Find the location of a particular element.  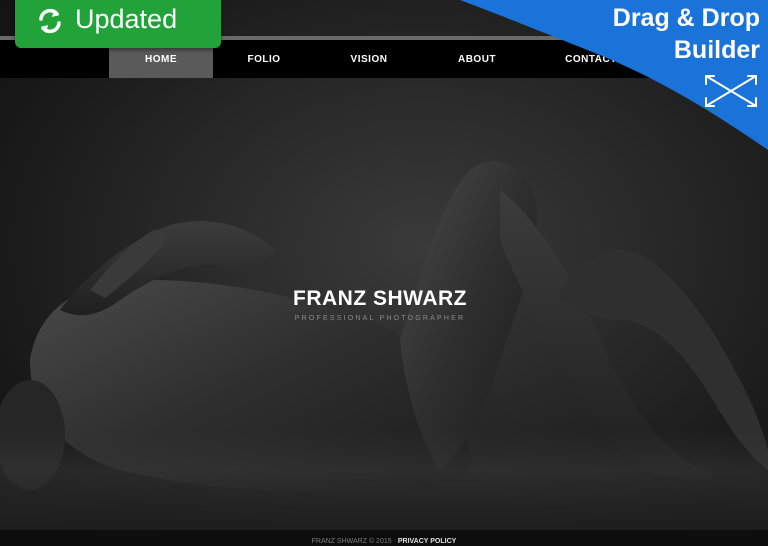

hero-title: FRANZ SHWARZ is located at coordinates (380, 298).